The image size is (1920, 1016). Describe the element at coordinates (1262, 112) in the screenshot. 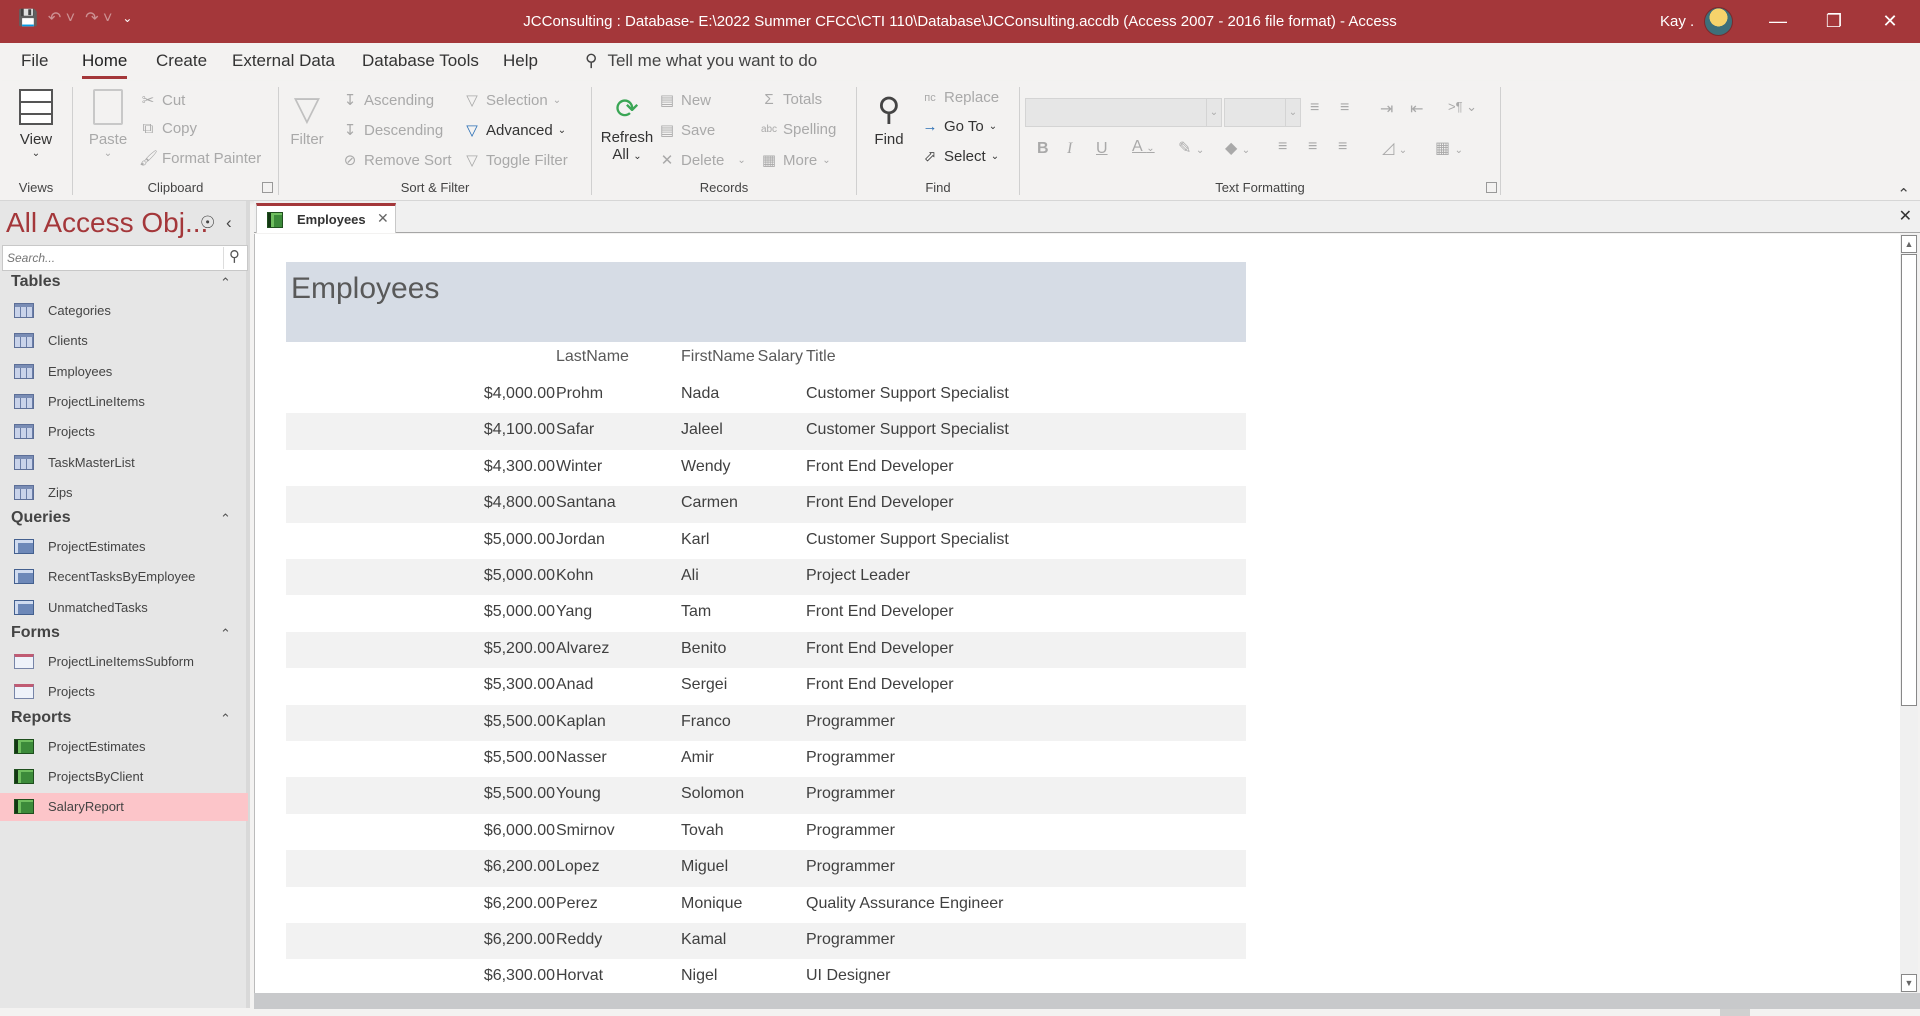

I see `font-size-combo: ⌄` at that location.